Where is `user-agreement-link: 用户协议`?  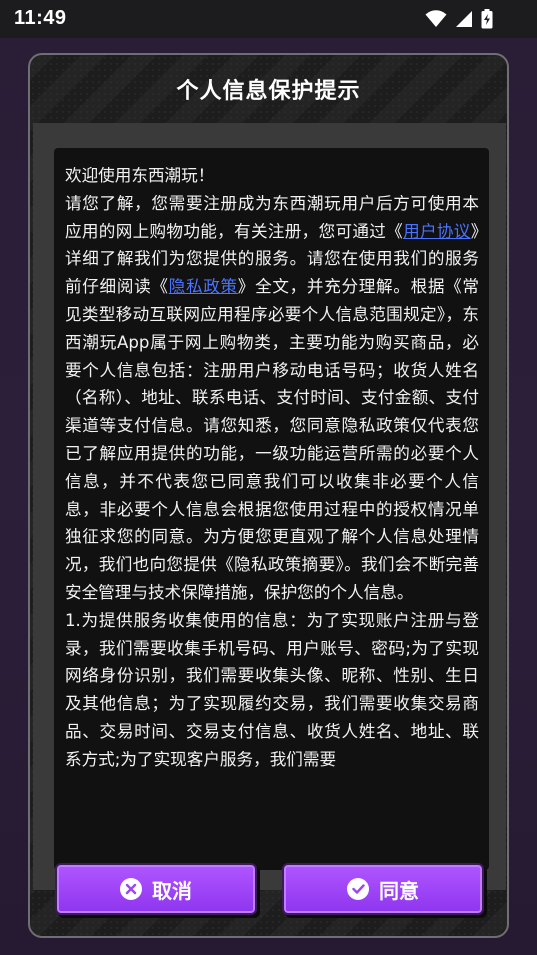 user-agreement-link: 用户协议 is located at coordinates (437, 231).